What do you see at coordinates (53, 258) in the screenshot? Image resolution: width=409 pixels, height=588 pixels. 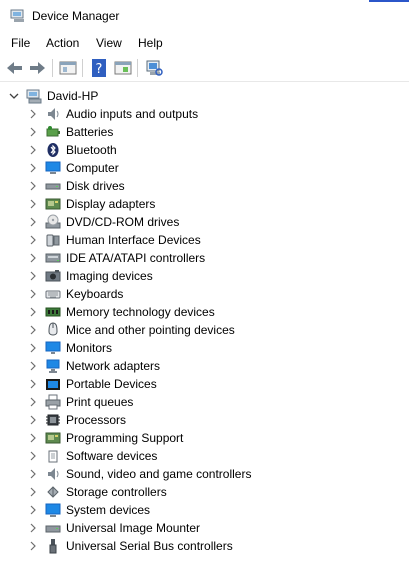 I see `ide-controller-icon` at bounding box center [53, 258].